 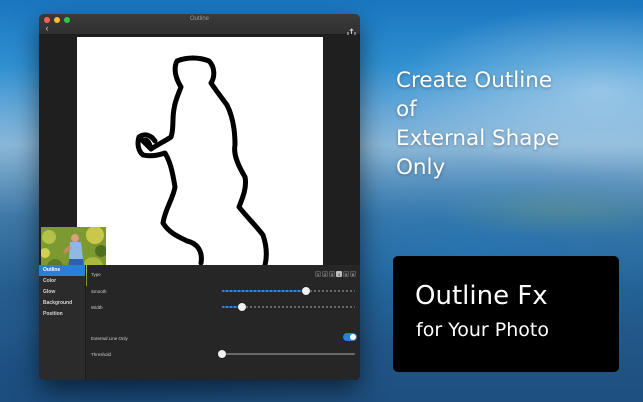 I want to click on chevron-left-icon: ‹, so click(x=47, y=28).